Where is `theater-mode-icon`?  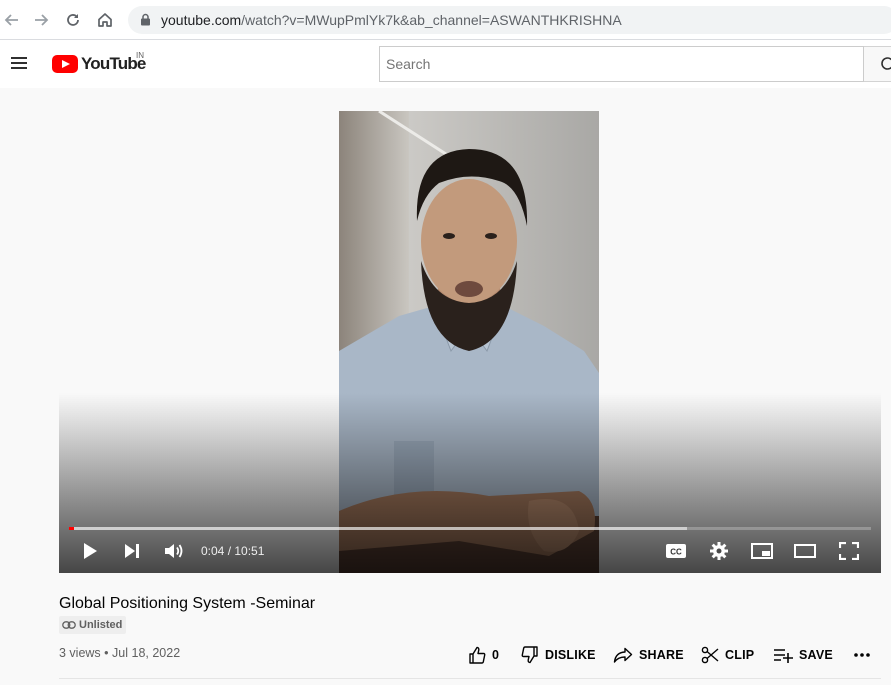 theater-mode-icon is located at coordinates (805, 551).